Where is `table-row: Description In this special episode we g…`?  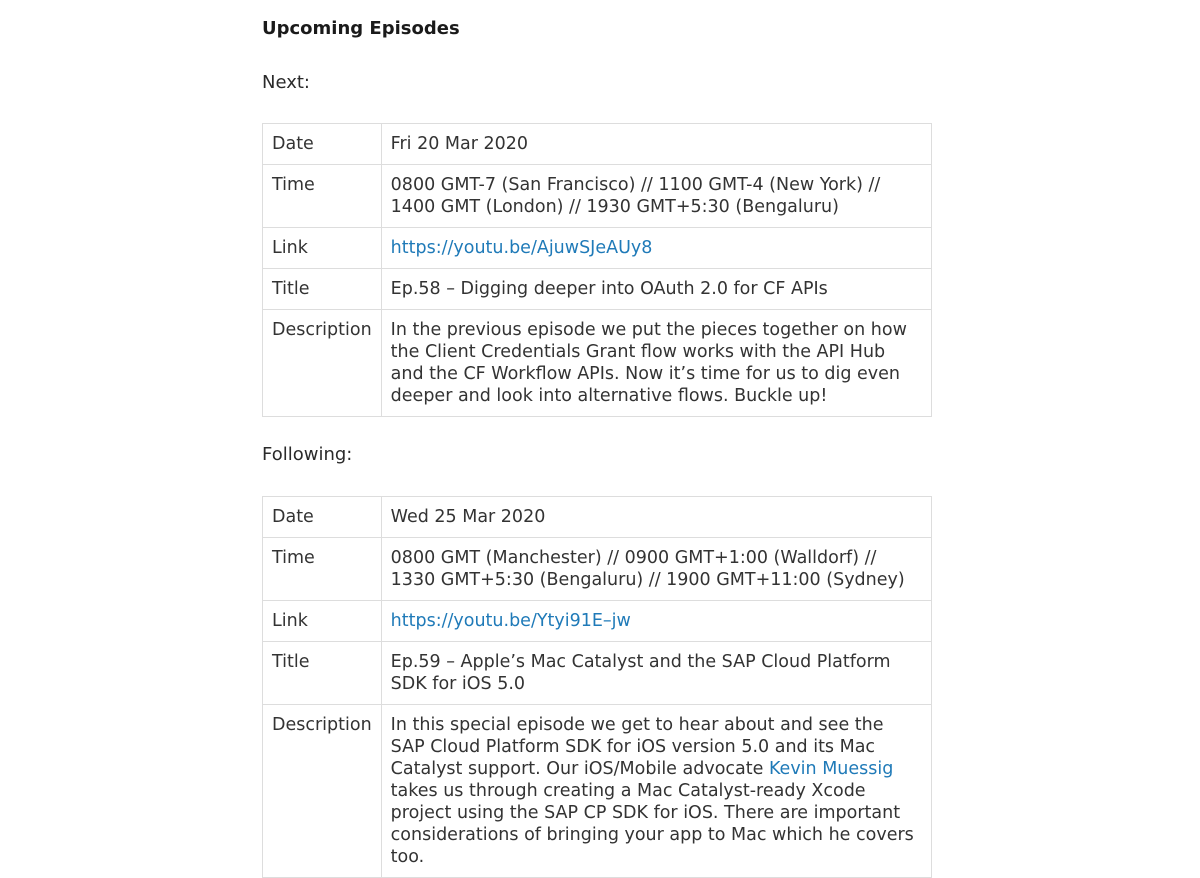 table-row: Description In this special episode we g… is located at coordinates (597, 791).